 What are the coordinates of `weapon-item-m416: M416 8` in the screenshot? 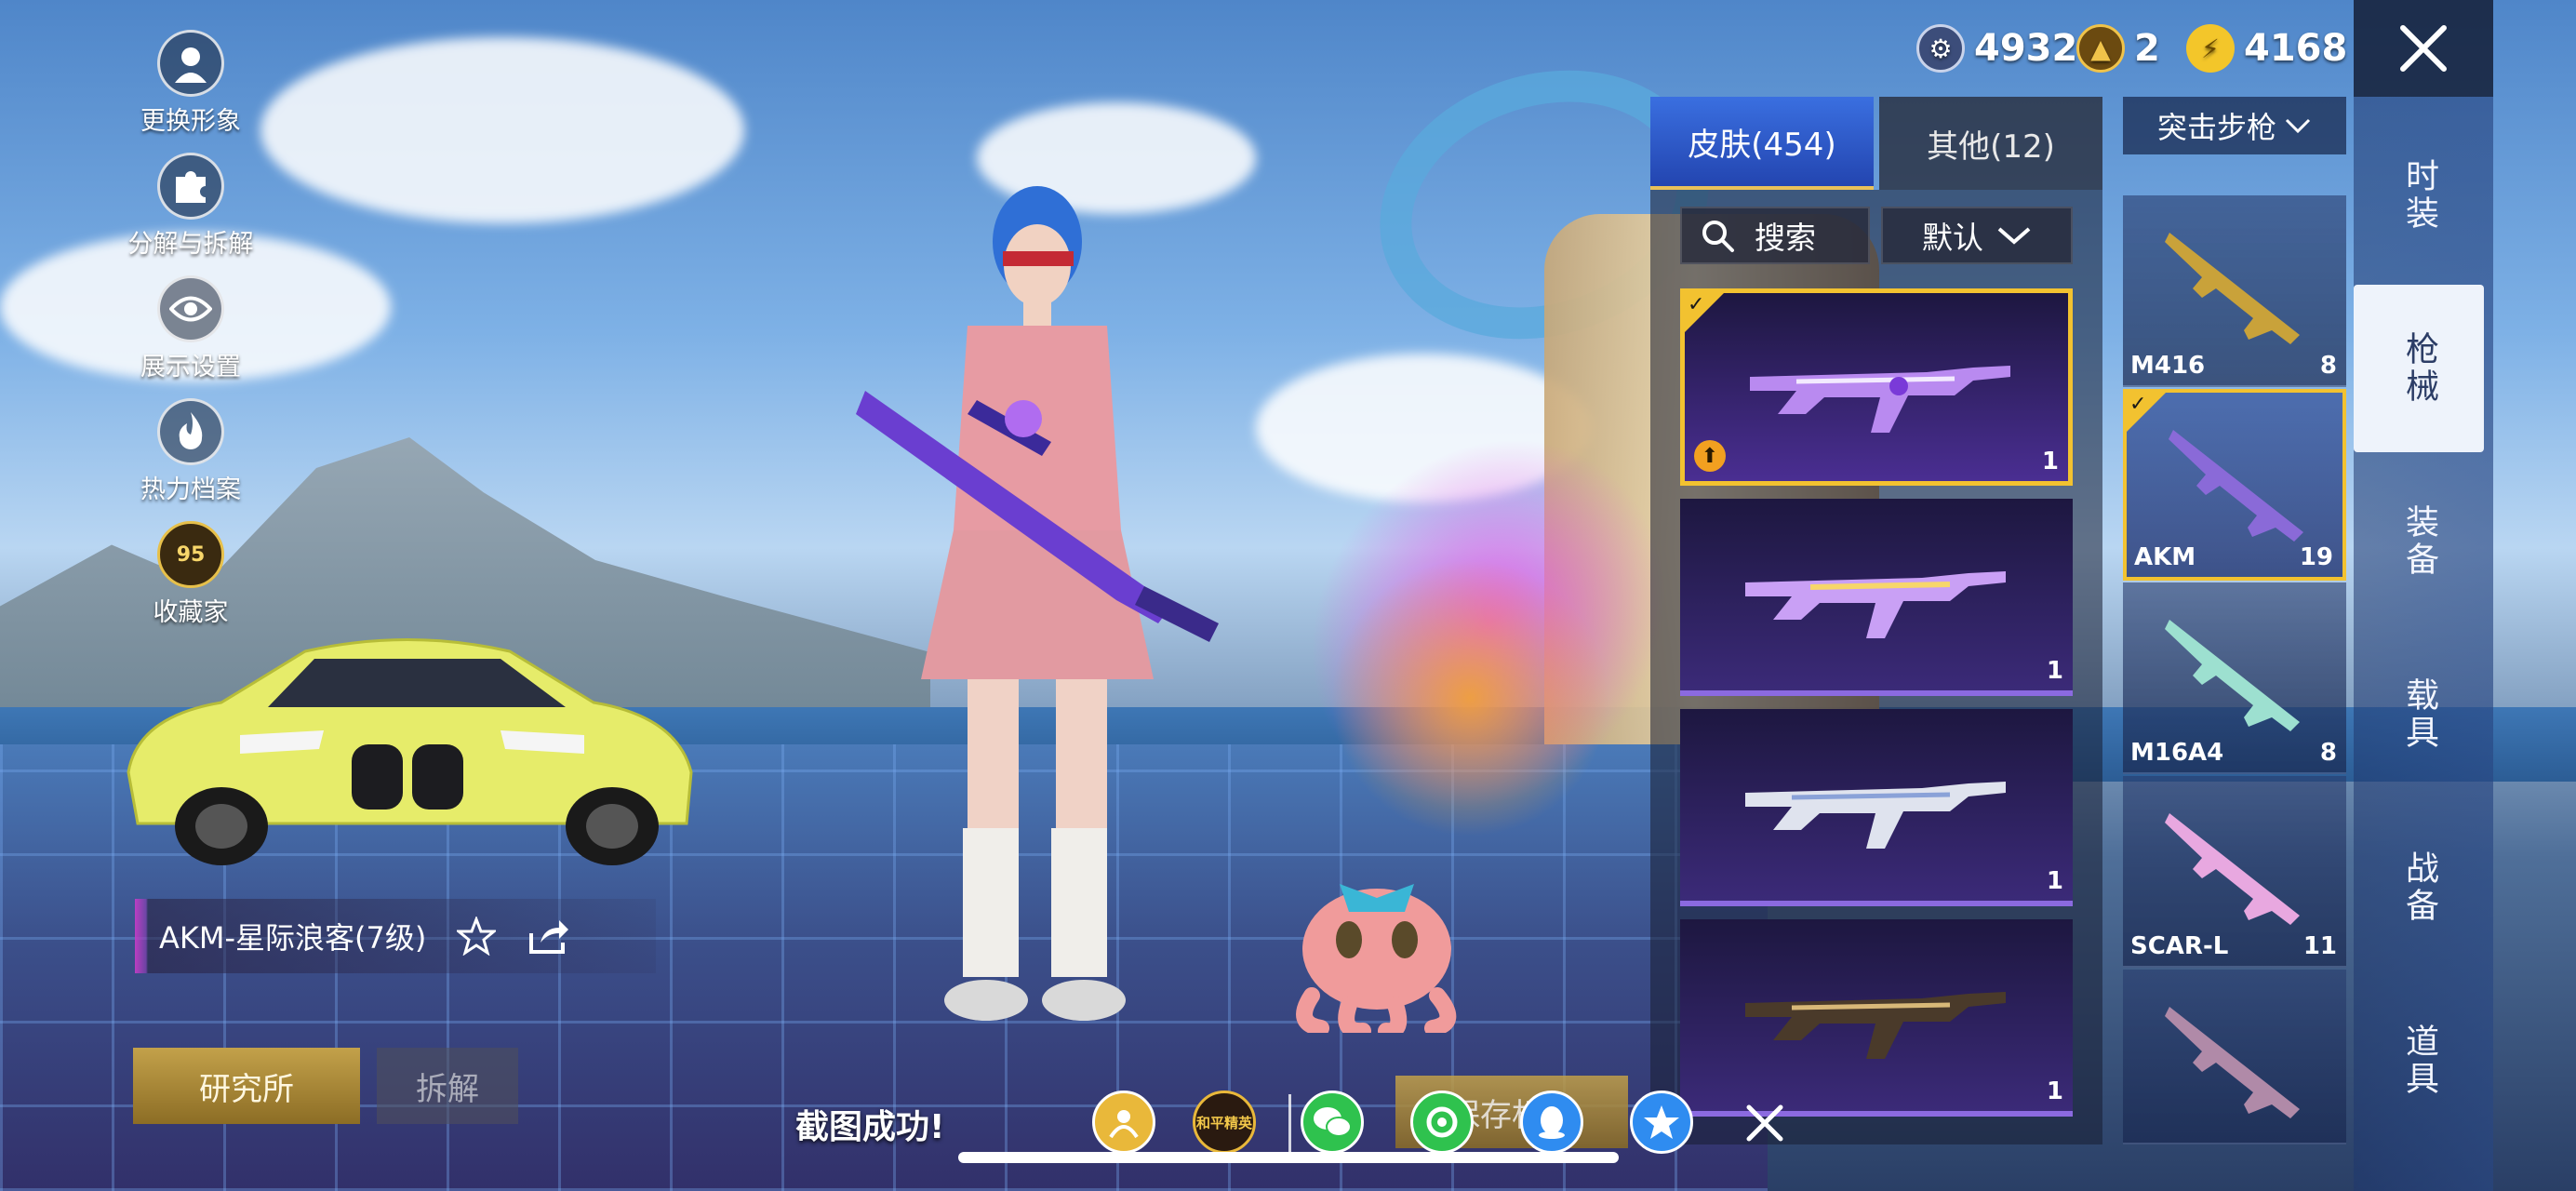 It's located at (2234, 291).